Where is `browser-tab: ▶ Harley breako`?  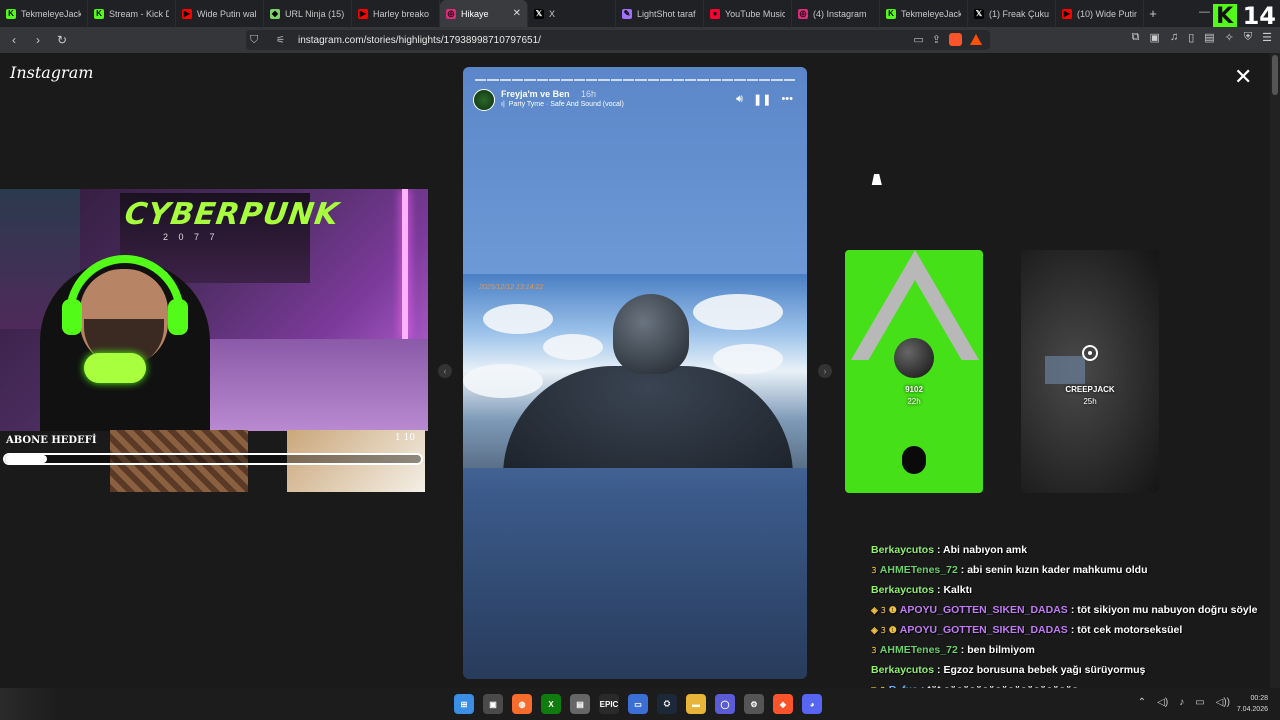
browser-tab: ▶ Harley breako is located at coordinates (396, 13).